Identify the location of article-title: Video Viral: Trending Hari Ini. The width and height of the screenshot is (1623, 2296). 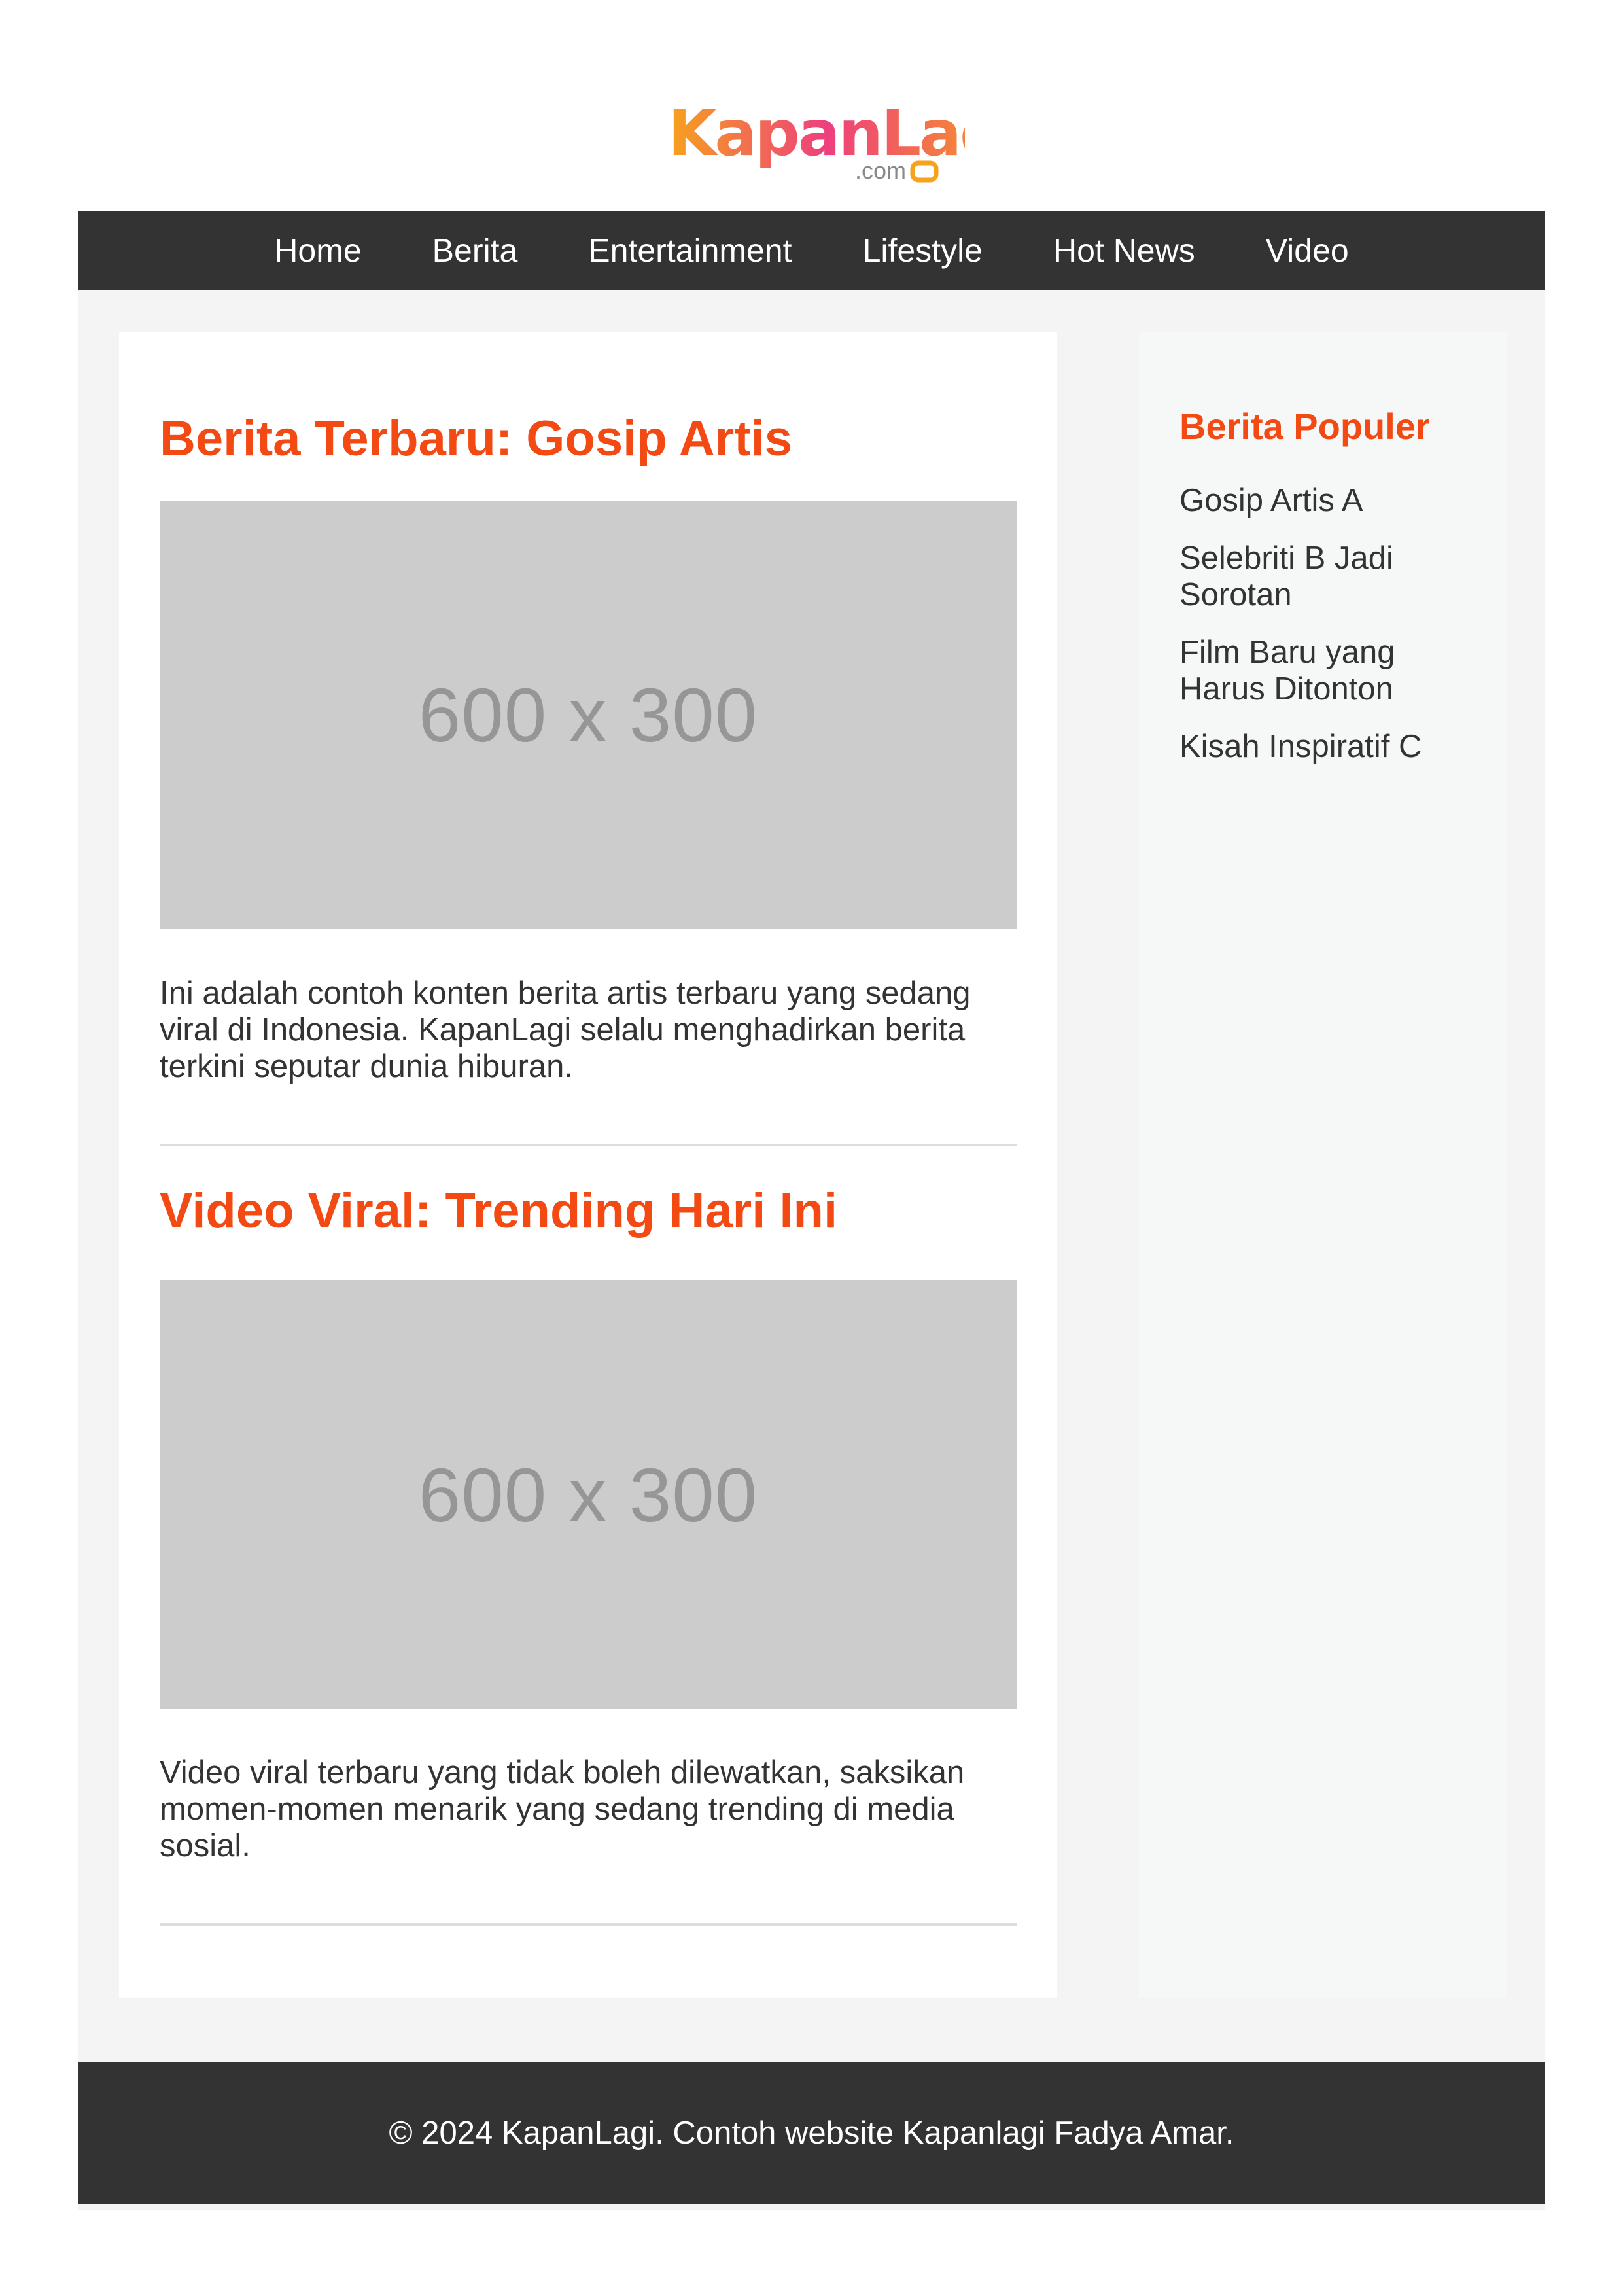
(498, 1210).